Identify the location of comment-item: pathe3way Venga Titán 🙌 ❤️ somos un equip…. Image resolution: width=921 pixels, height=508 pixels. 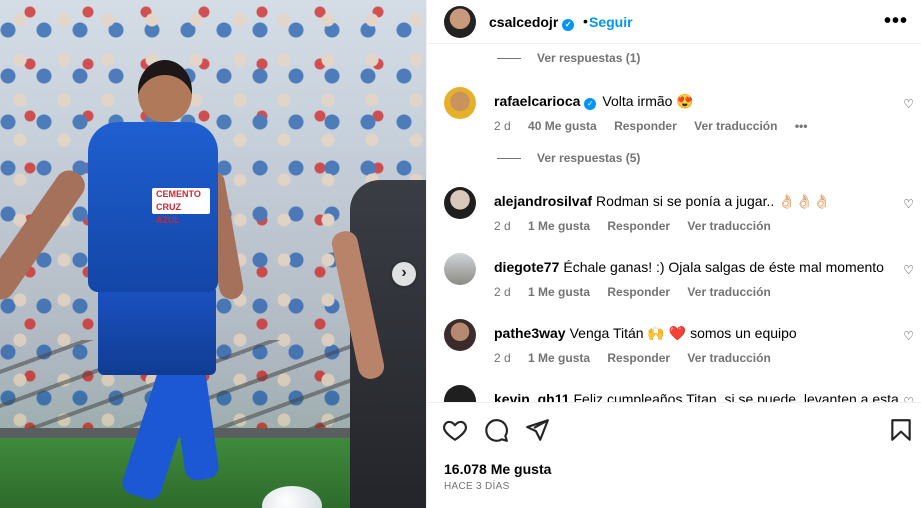
(674, 349).